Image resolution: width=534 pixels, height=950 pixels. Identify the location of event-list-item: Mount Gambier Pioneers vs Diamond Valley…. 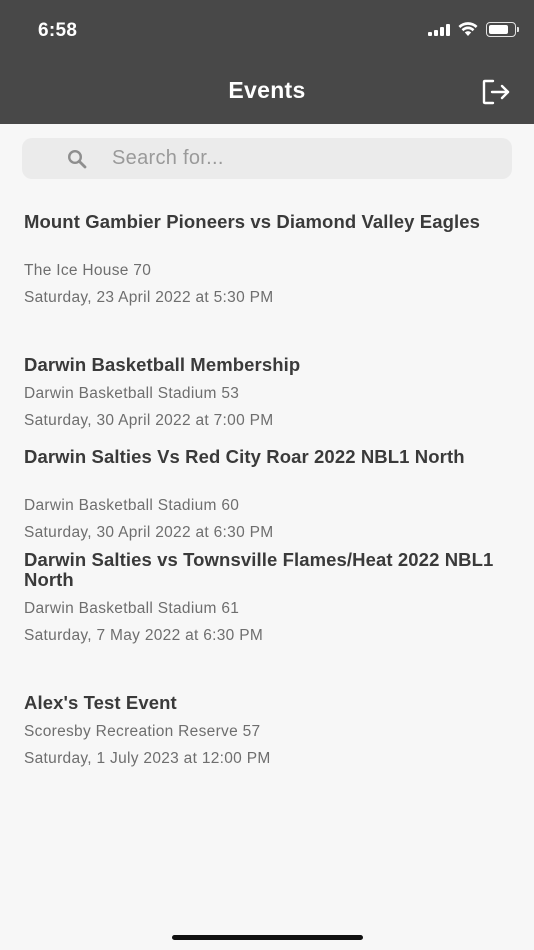
(269, 267).